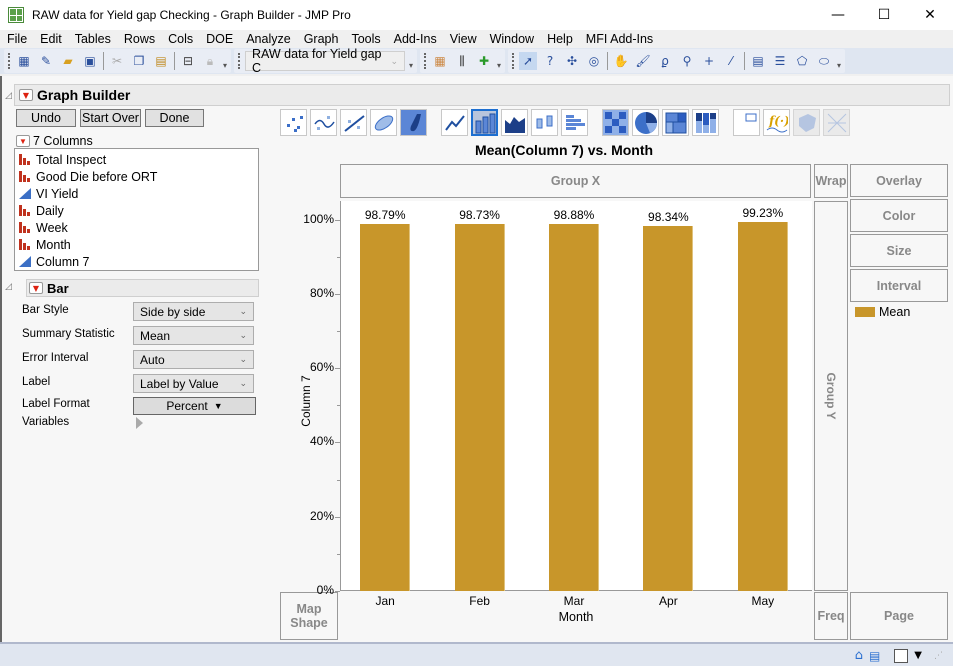 This screenshot has height=666, width=953. I want to click on new-script-icon: ✎, so click(46, 61).